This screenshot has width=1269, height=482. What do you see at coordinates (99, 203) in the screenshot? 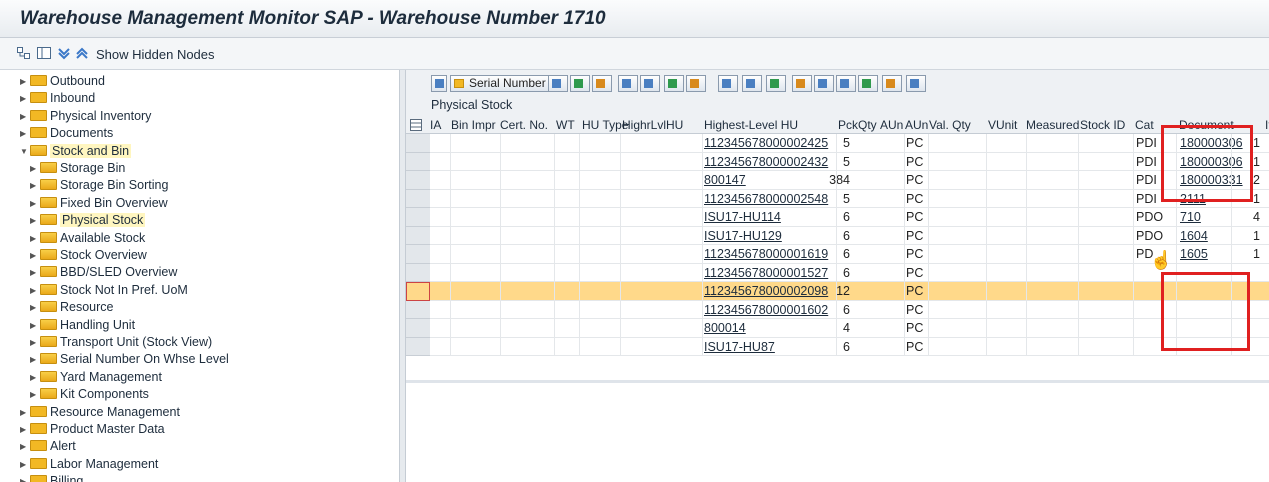
I see `tree-item: ▶ Fixed Bin Overview` at bounding box center [99, 203].